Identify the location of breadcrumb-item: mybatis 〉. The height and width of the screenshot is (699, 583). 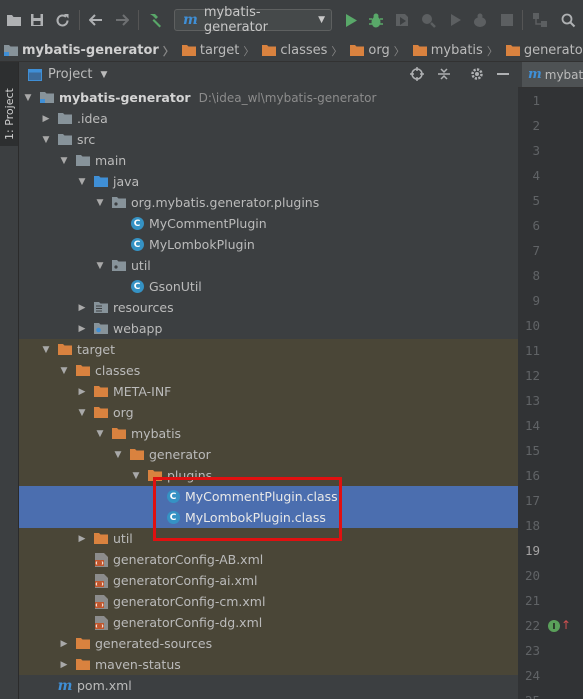
(455, 51).